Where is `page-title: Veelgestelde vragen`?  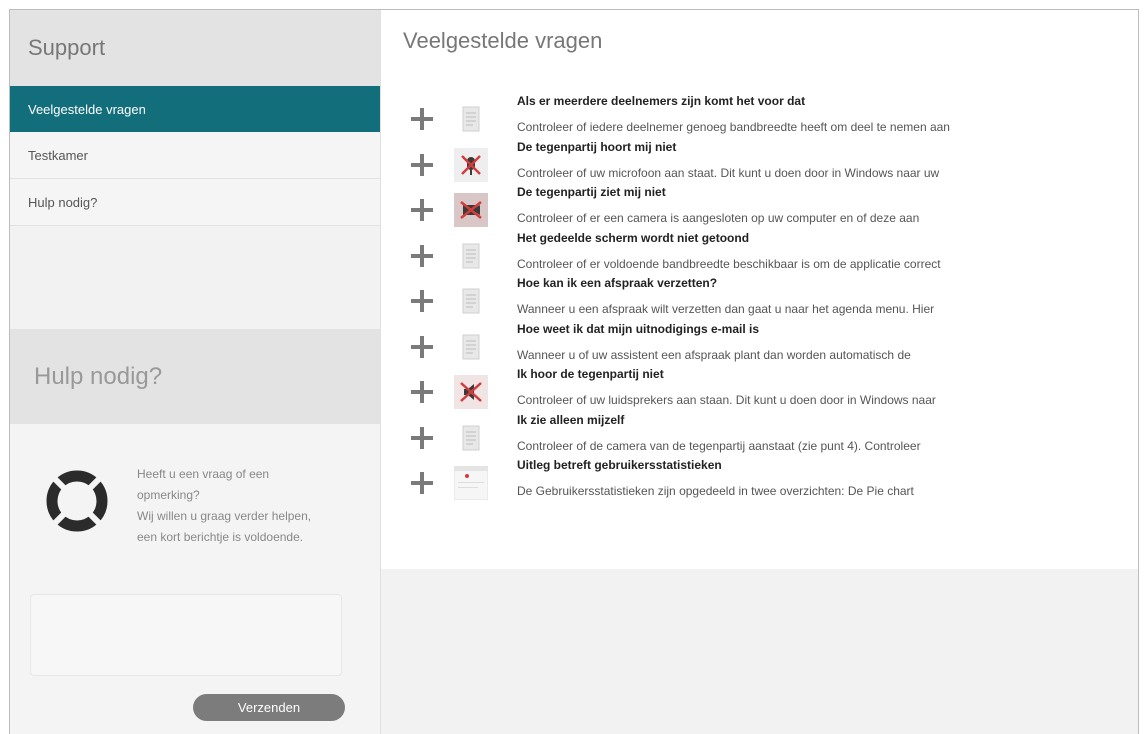
page-title: Veelgestelde vragen is located at coordinates (503, 40).